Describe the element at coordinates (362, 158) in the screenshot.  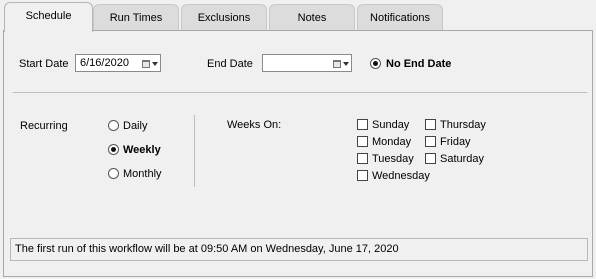
I see `tuesday-checkbox` at that location.